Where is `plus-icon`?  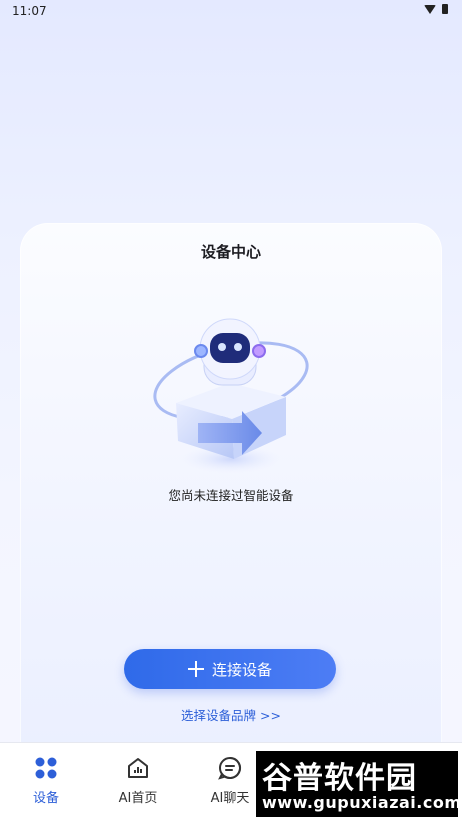
plus-icon is located at coordinates (195, 669).